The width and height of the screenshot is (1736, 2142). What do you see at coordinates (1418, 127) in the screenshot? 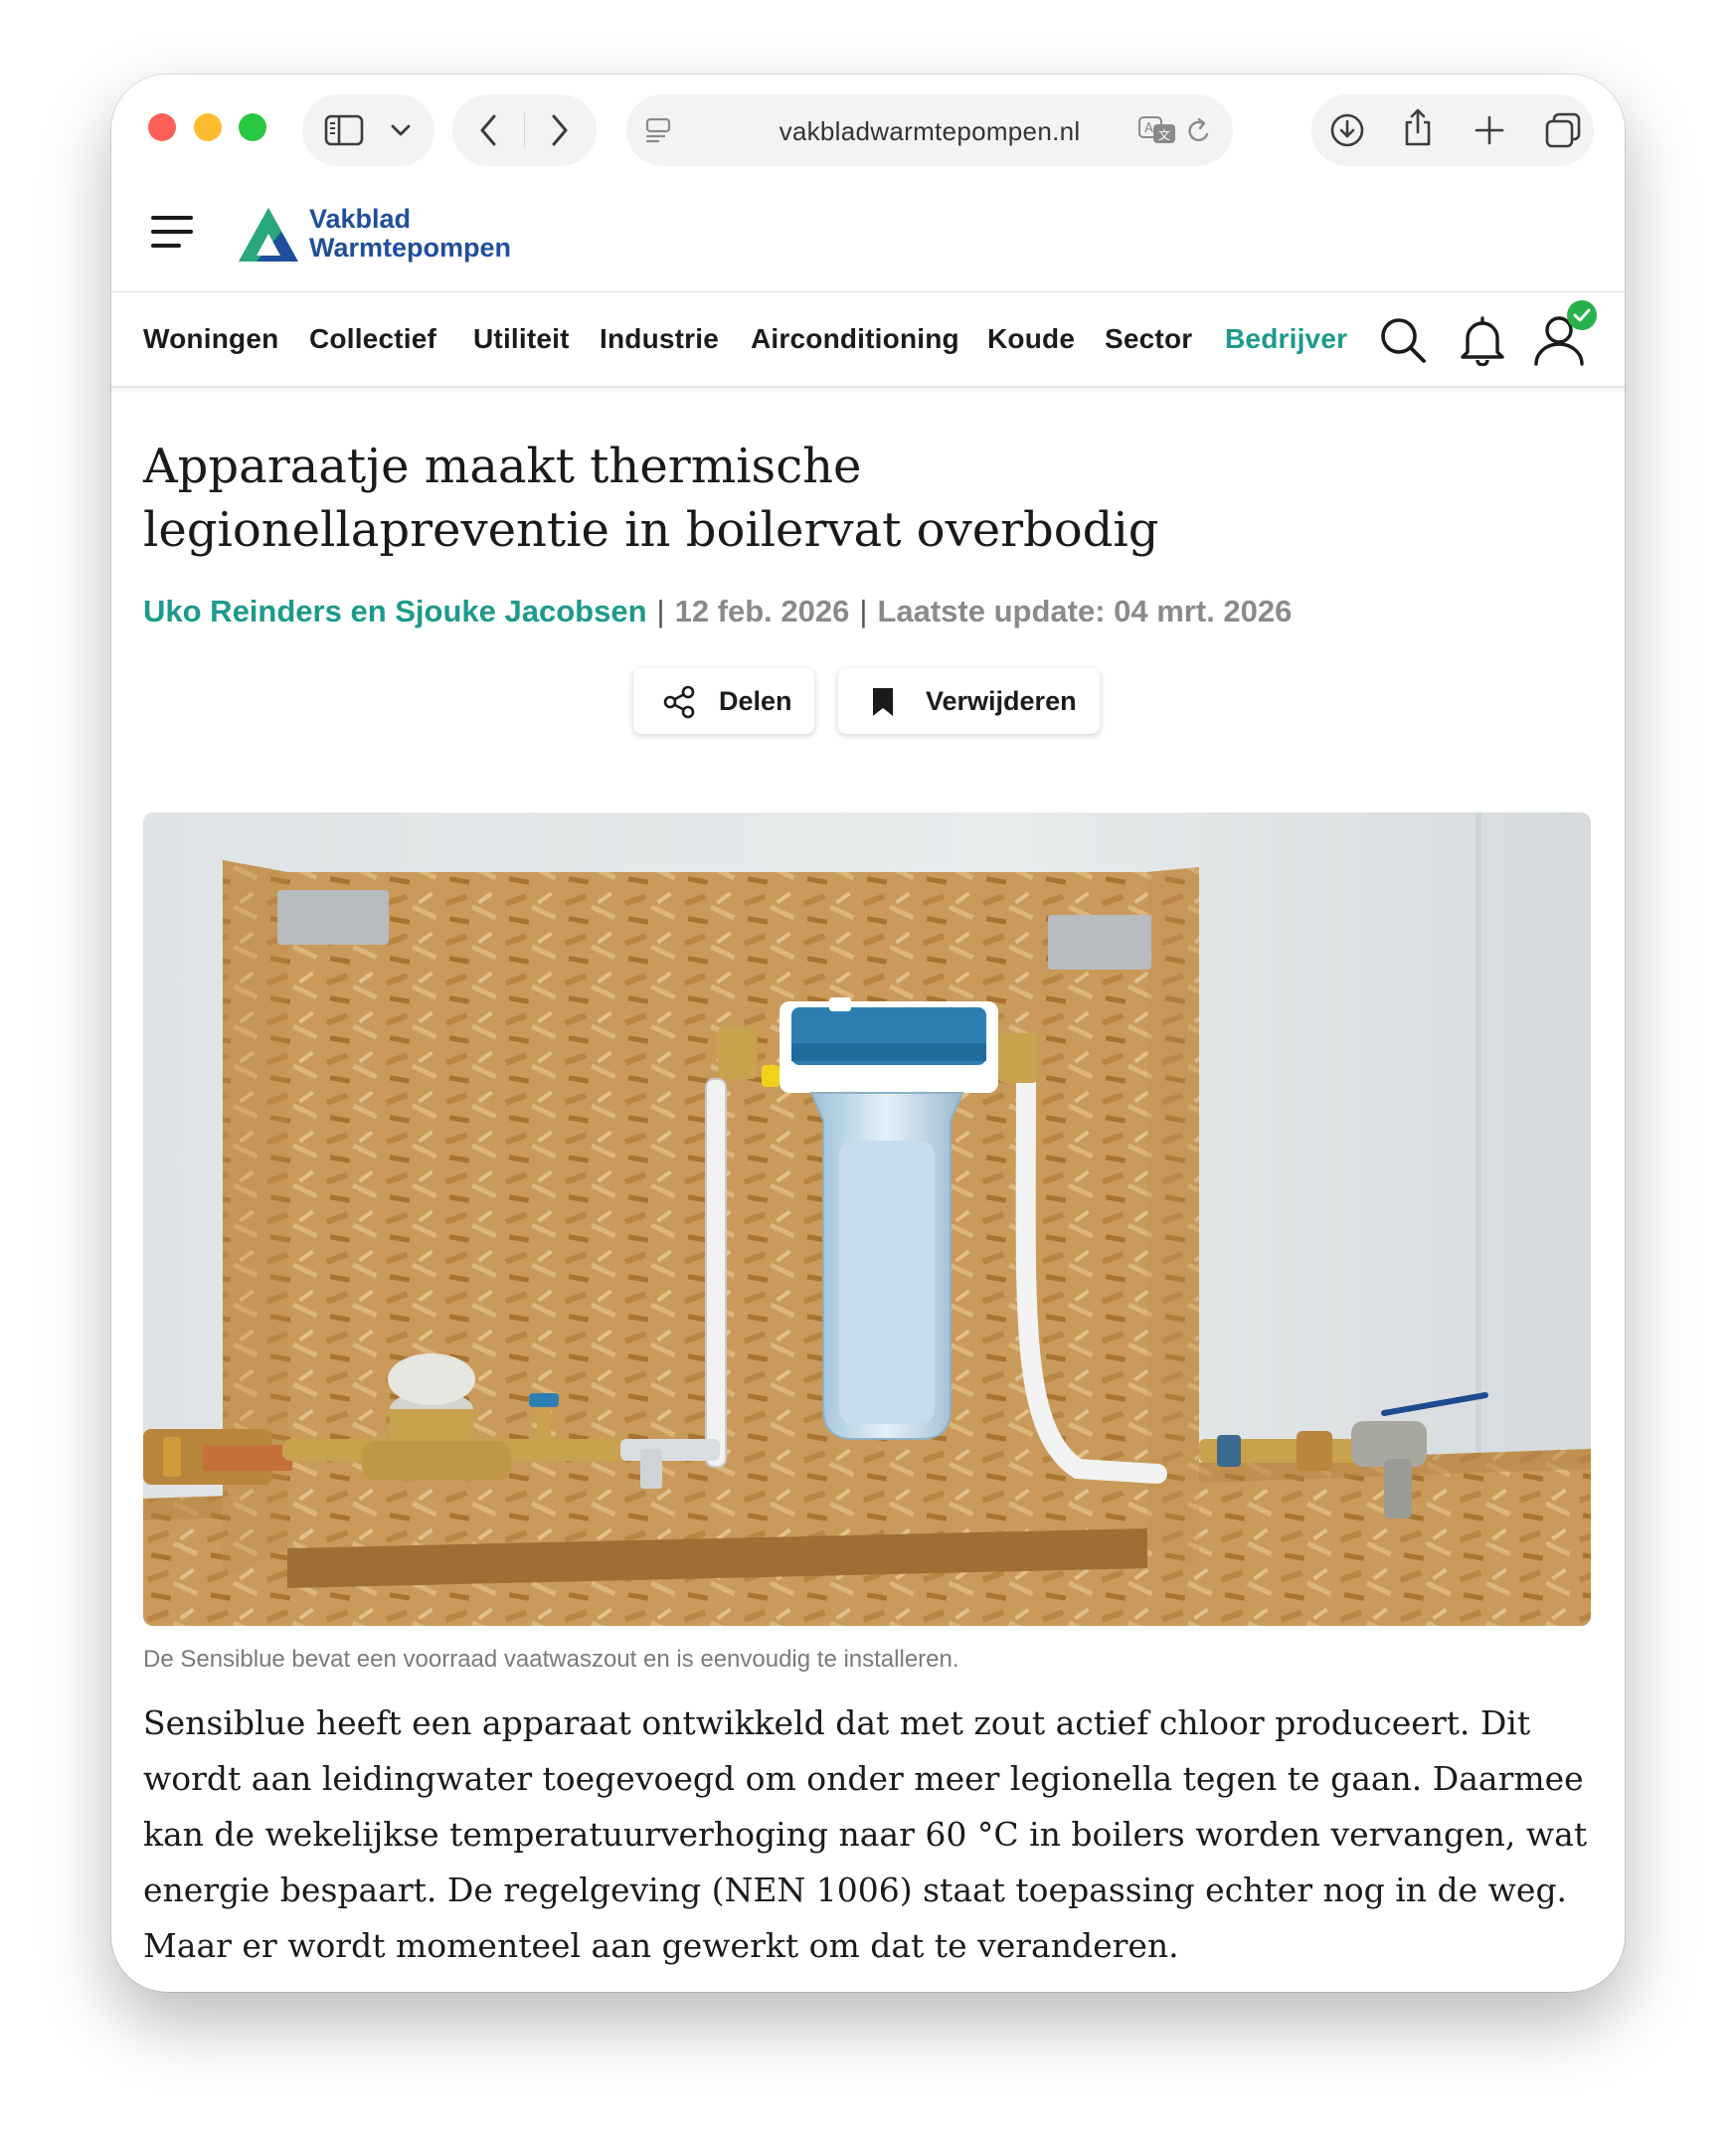
I see `share-icon` at bounding box center [1418, 127].